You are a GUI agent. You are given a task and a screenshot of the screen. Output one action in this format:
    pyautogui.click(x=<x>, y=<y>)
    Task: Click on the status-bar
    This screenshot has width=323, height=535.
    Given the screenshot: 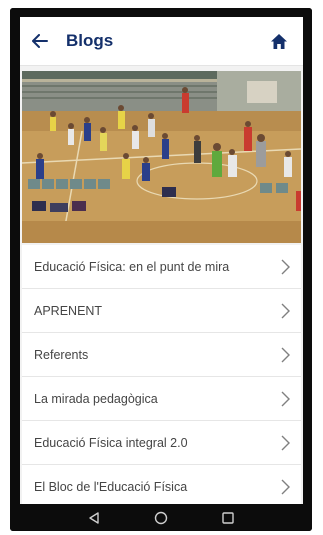 What is the action you would take?
    pyautogui.click(x=161, y=12)
    